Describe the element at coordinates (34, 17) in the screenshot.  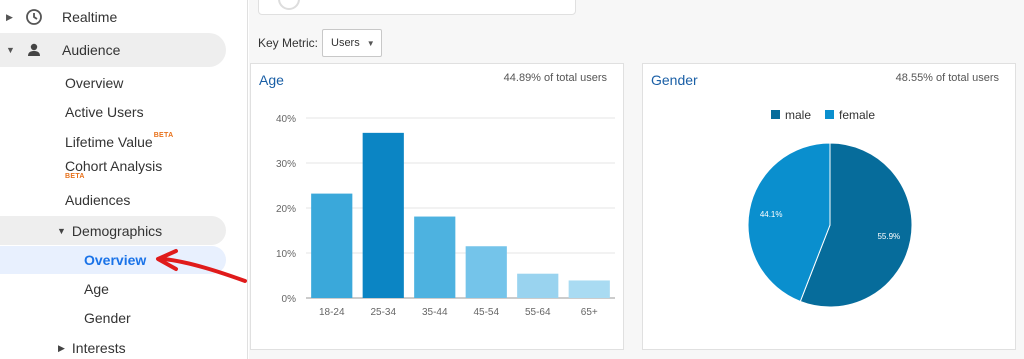
I see `clock-icon` at that location.